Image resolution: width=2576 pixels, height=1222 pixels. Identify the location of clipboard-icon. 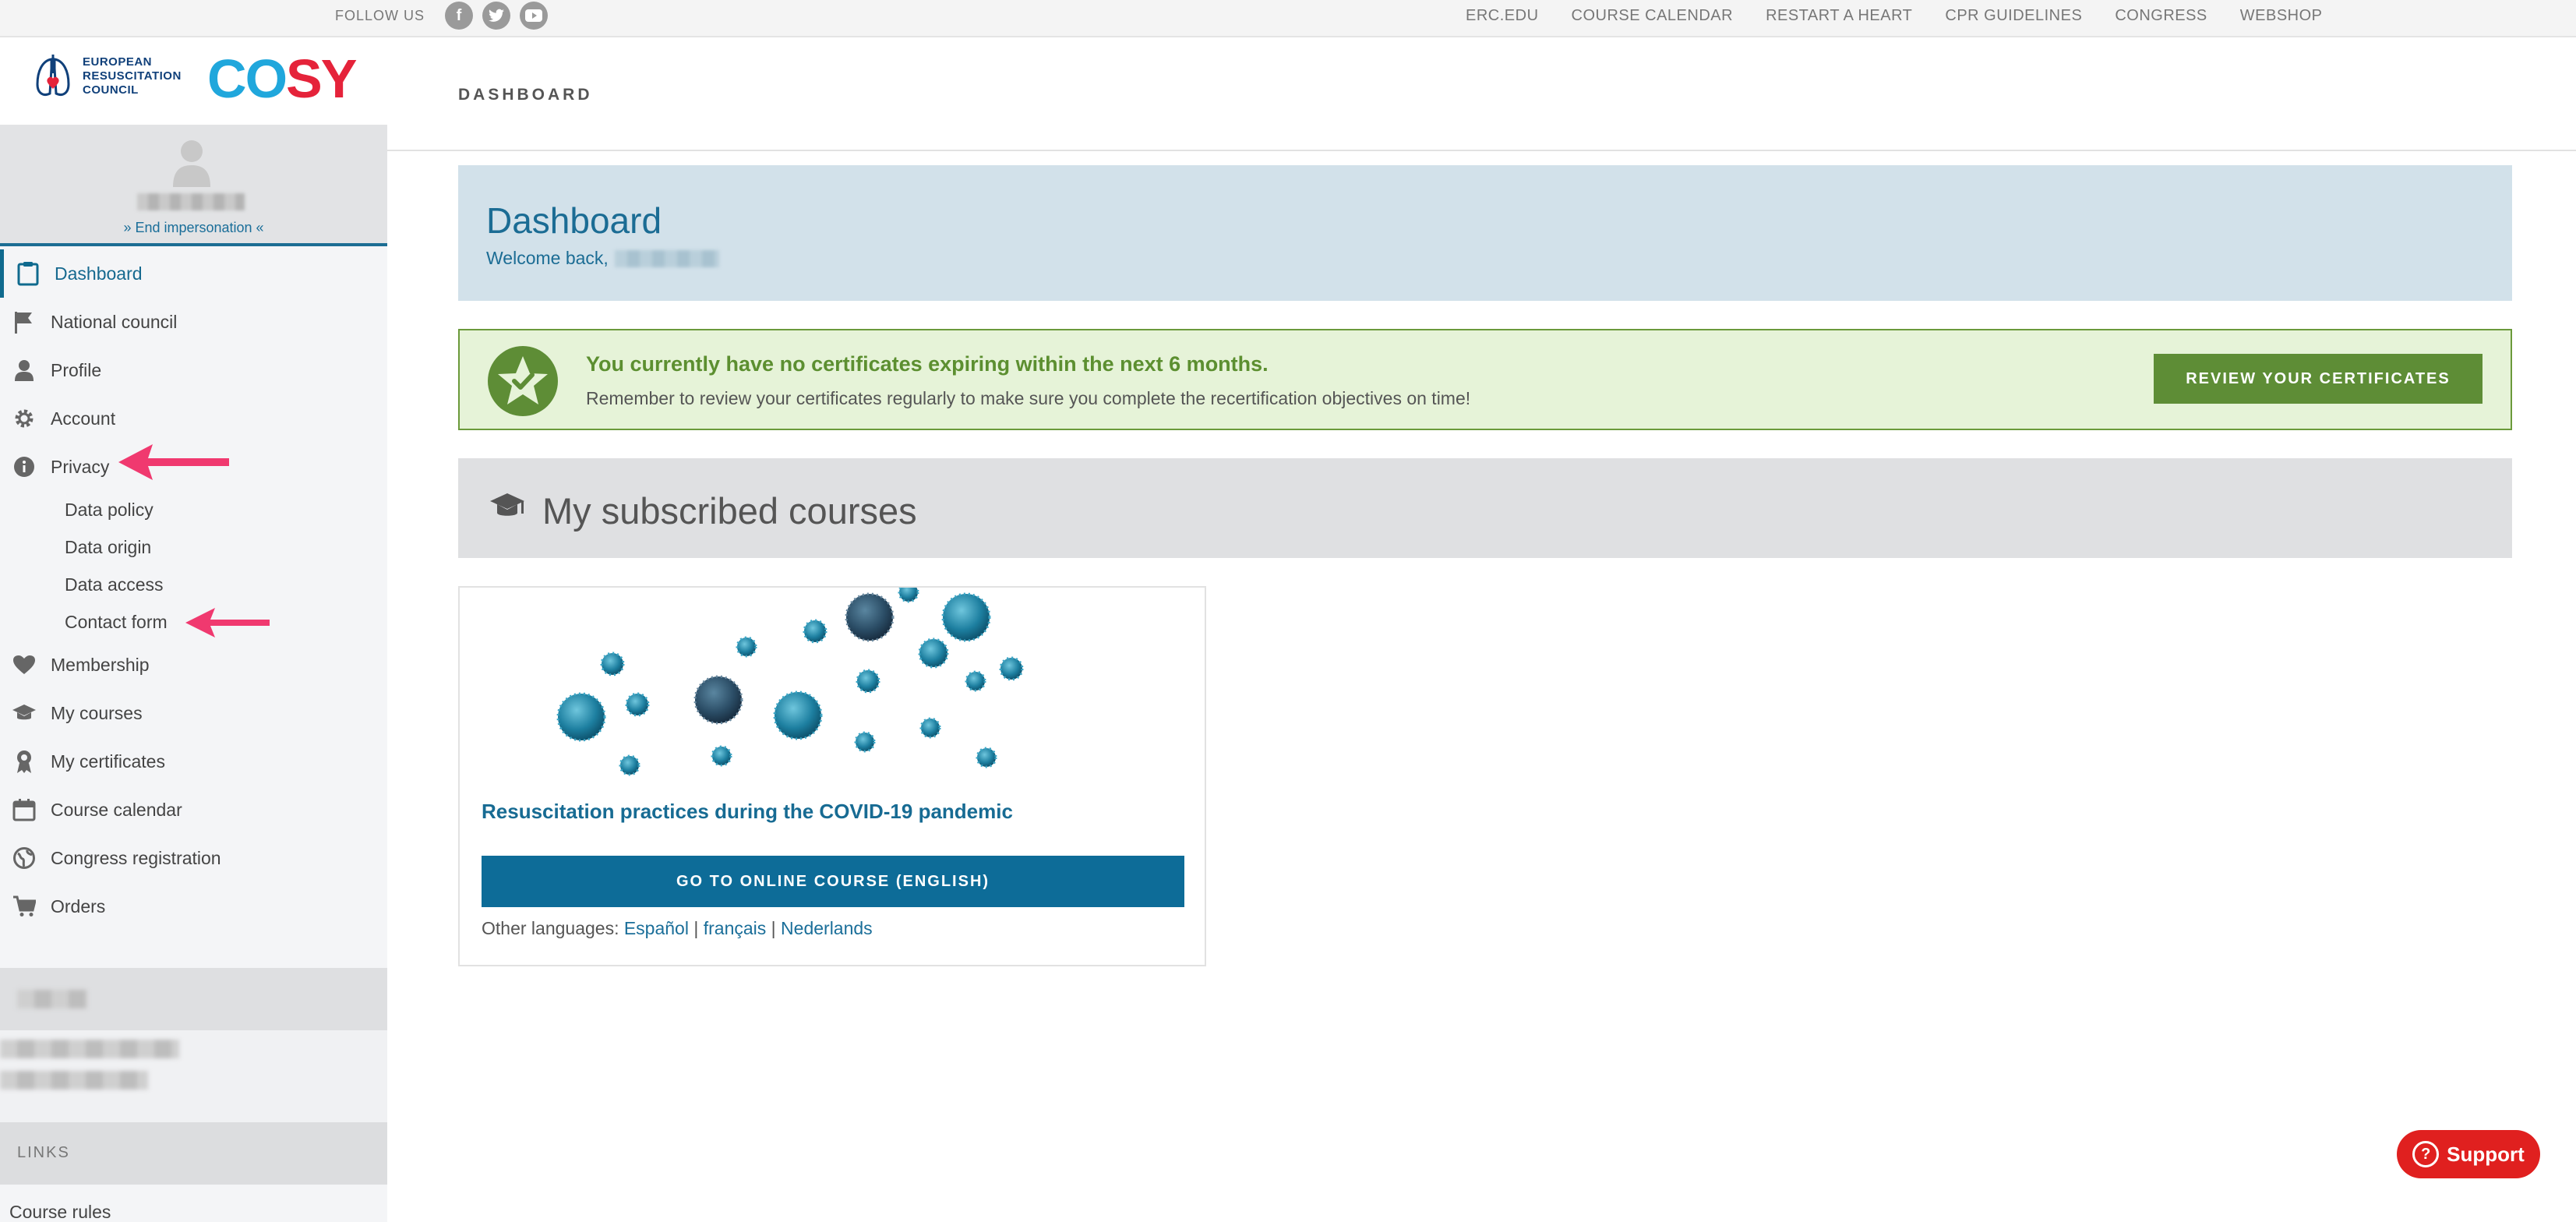
(28, 273).